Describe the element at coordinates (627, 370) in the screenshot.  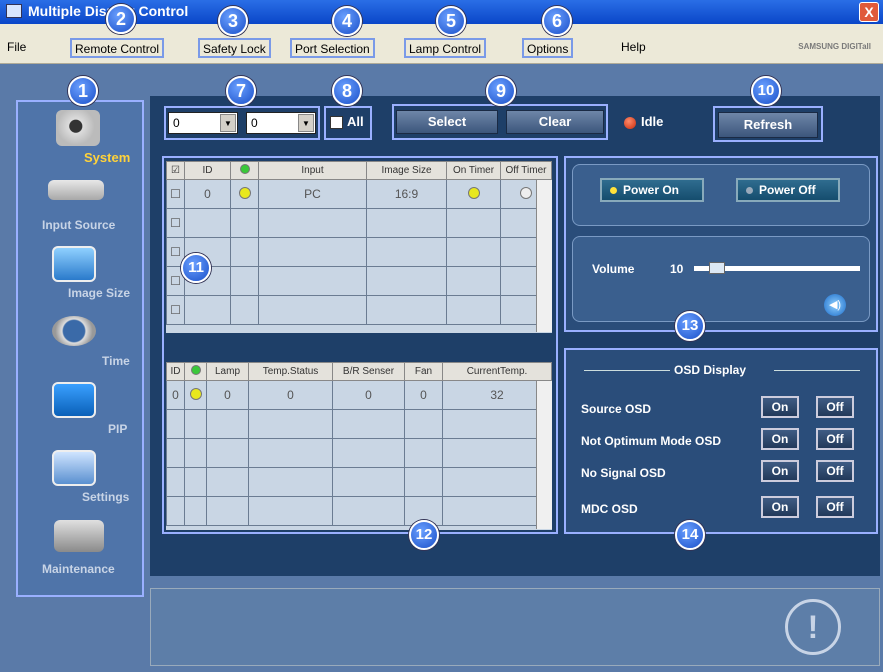
I see `divider` at that location.